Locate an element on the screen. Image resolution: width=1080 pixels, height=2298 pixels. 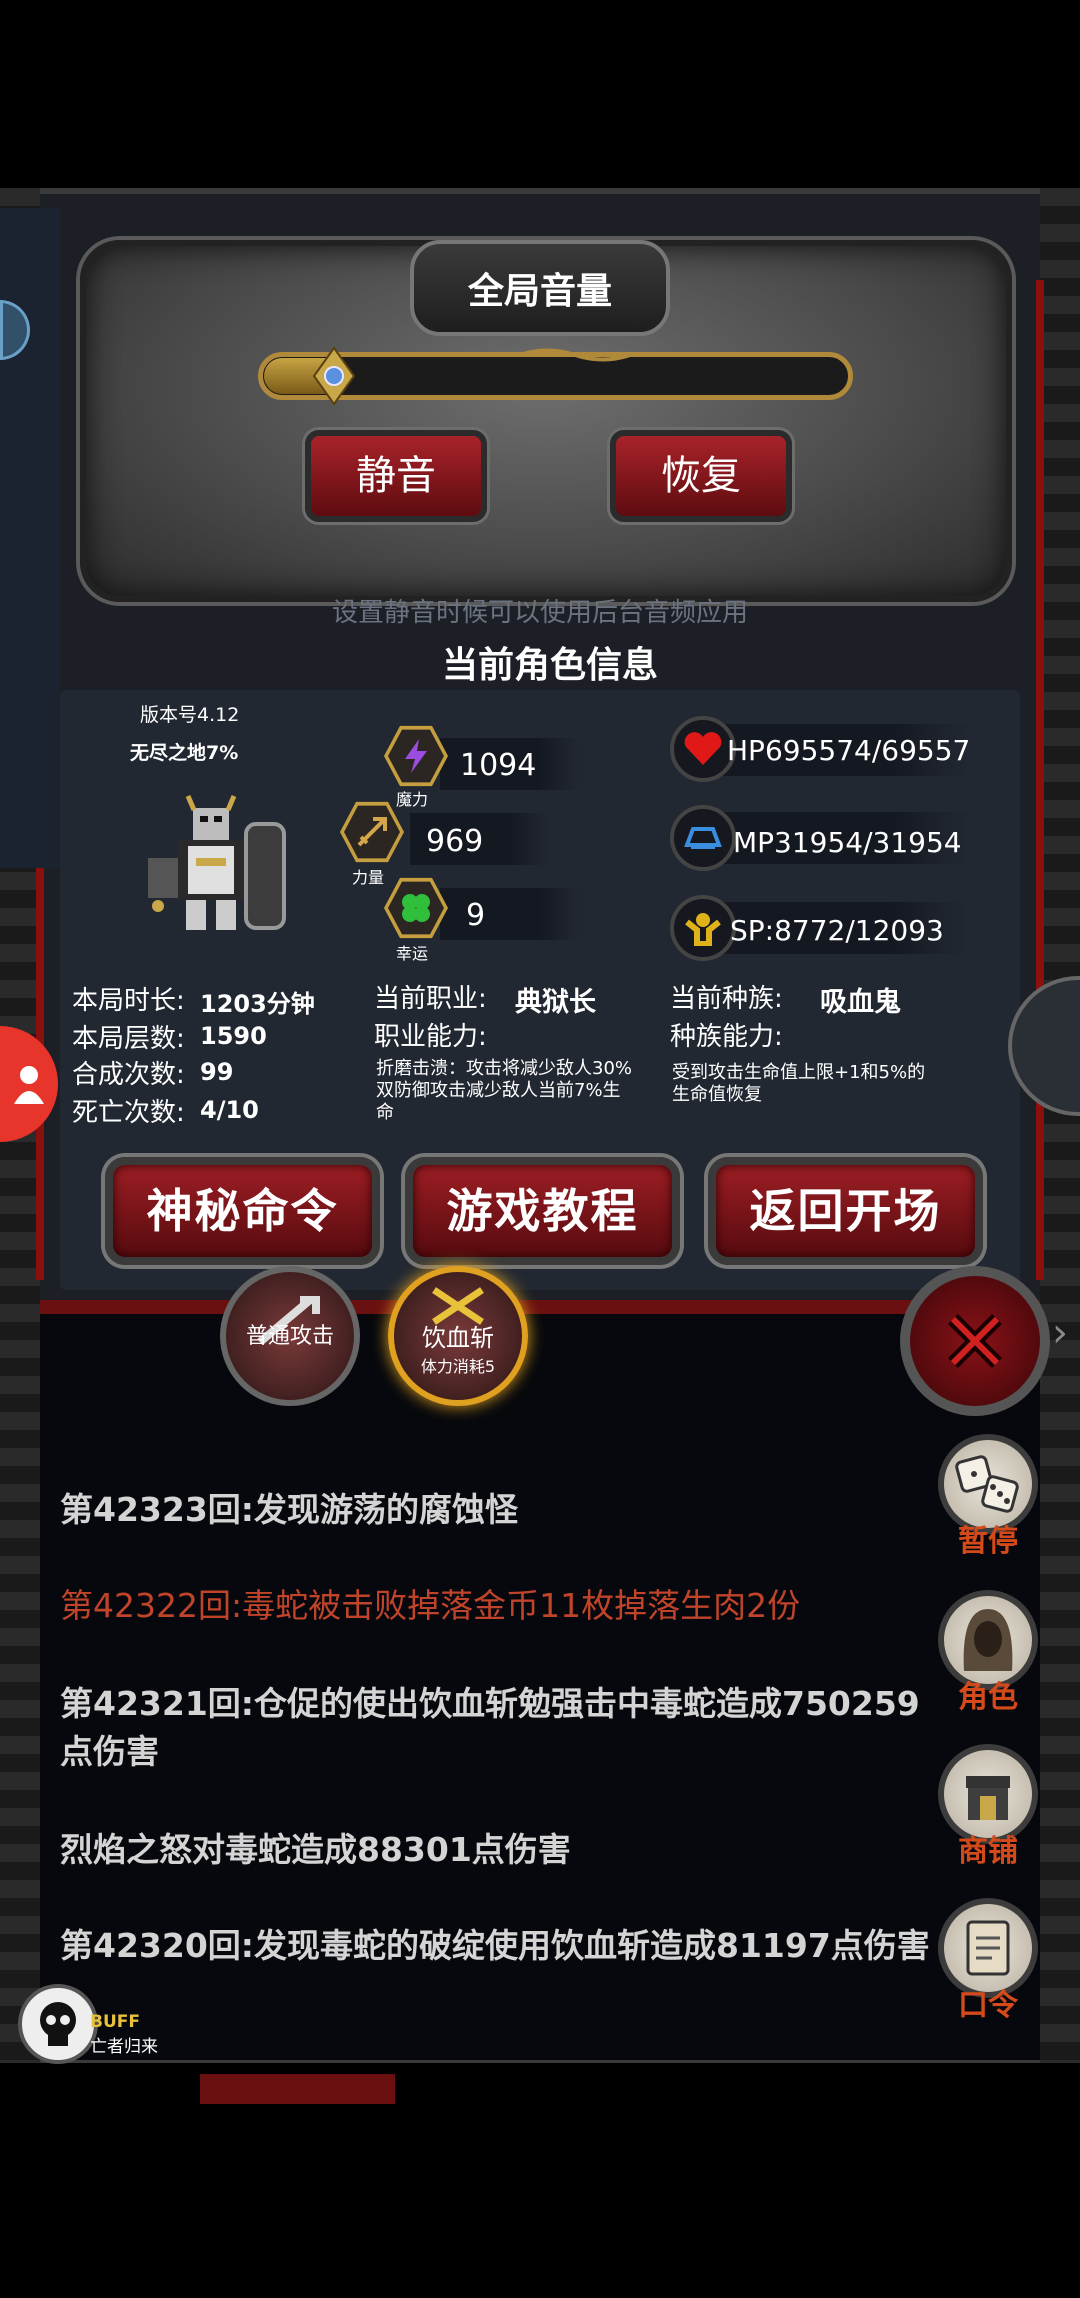
frame-right-border is located at coordinates (1060, 1125).